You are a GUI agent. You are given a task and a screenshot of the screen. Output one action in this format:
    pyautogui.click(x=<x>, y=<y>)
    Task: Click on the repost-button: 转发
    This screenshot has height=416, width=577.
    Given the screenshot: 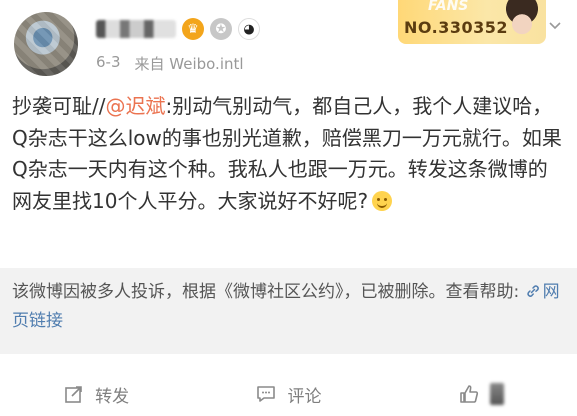 What is the action you would take?
    pyautogui.click(x=96, y=394)
    